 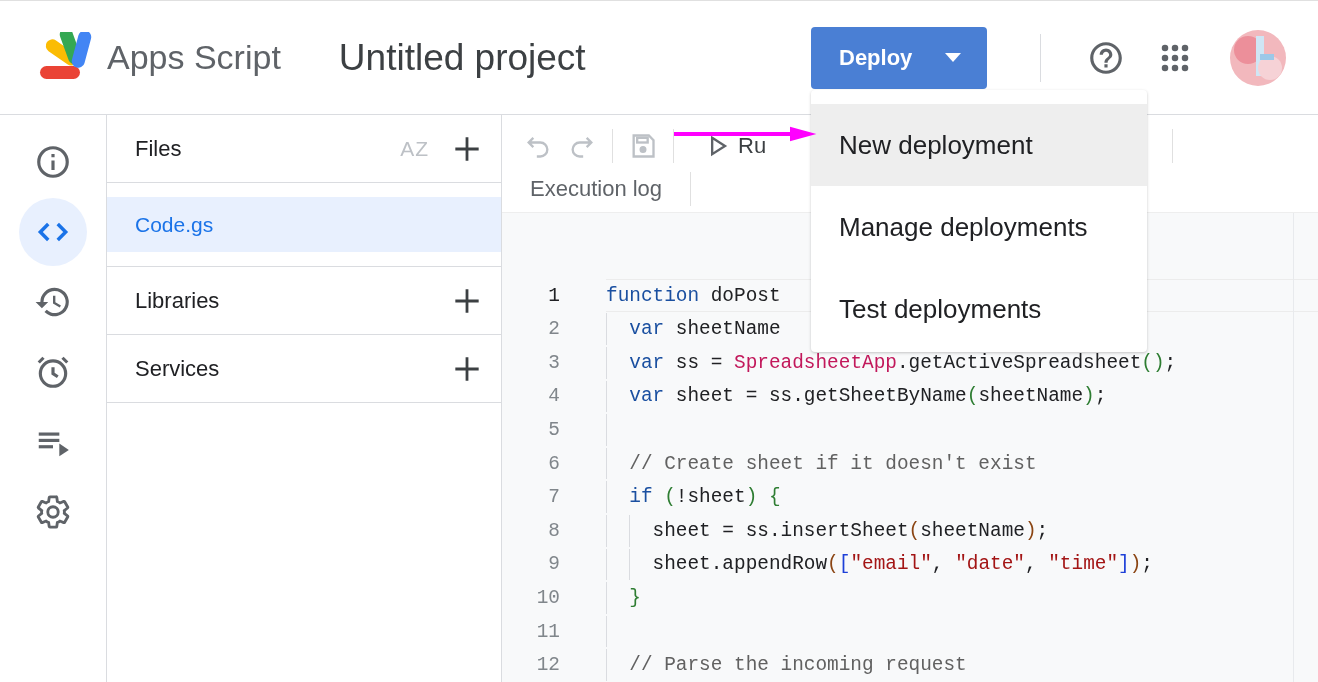 What do you see at coordinates (194, 57) in the screenshot?
I see `app-name: Apps Script` at bounding box center [194, 57].